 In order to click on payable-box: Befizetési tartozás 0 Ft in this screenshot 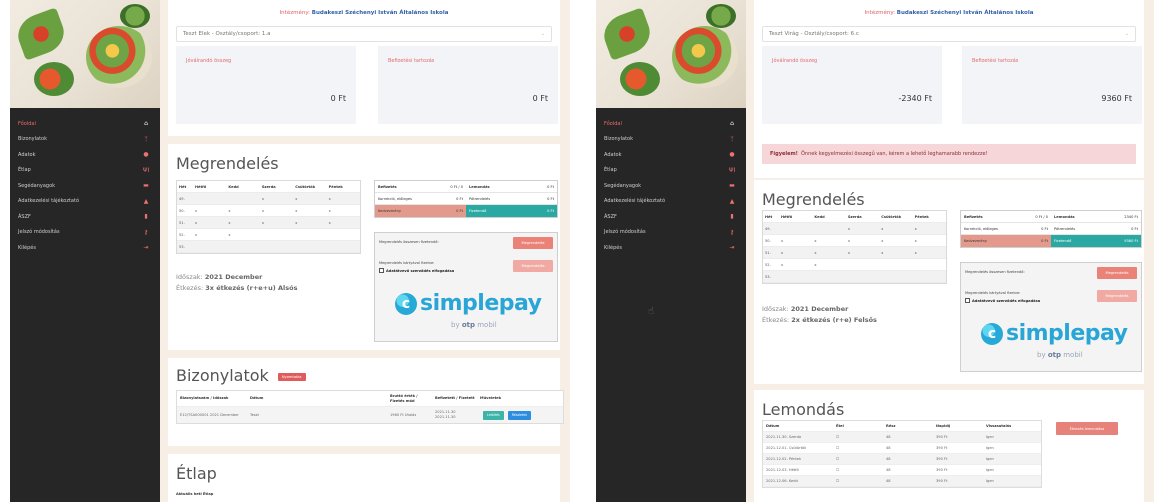, I will do `click(468, 85)`.